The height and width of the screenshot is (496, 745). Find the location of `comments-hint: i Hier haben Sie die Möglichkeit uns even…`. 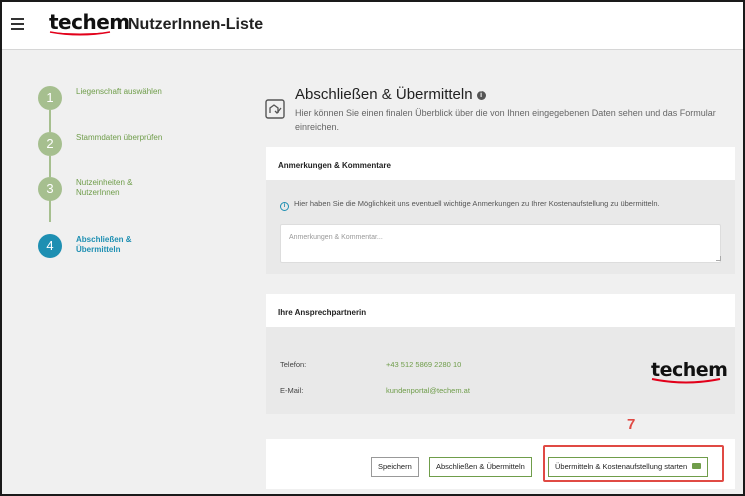

comments-hint: i Hier haben Sie die Möglichkeit uns even… is located at coordinates (470, 205).